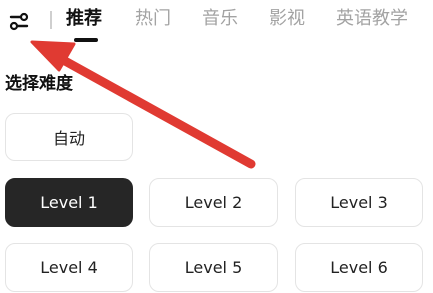 Image resolution: width=433 pixels, height=293 pixels. What do you see at coordinates (213, 202) in the screenshot?
I see `difficulty-option-level-2: Level 2` at bounding box center [213, 202].